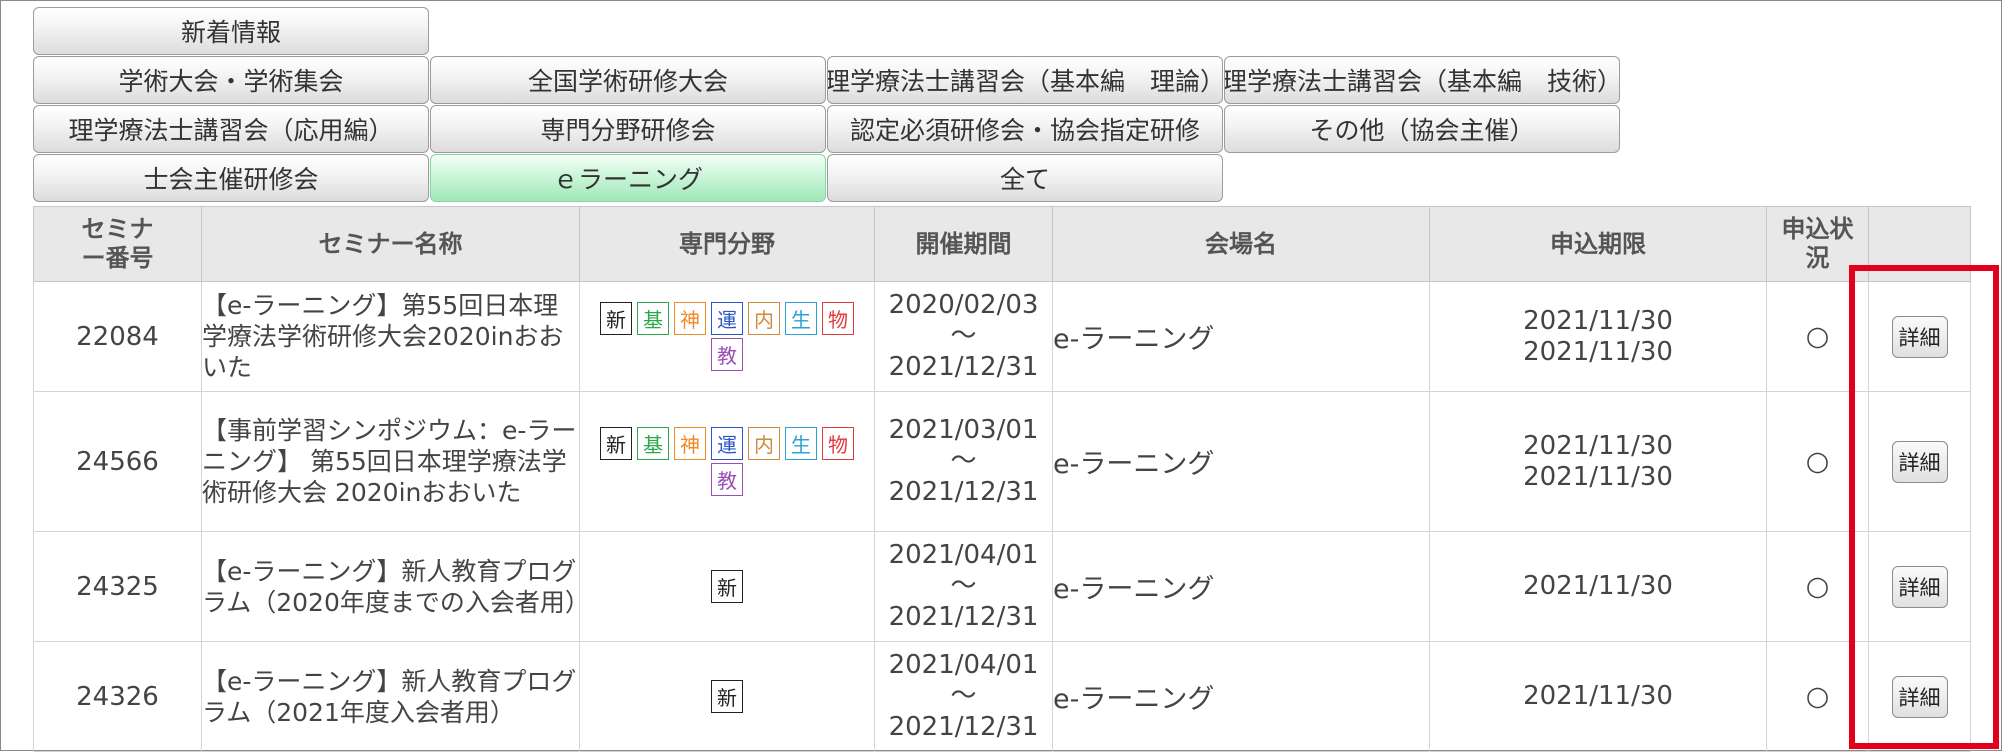  I want to click on header-period: 開催期間, so click(963, 244).